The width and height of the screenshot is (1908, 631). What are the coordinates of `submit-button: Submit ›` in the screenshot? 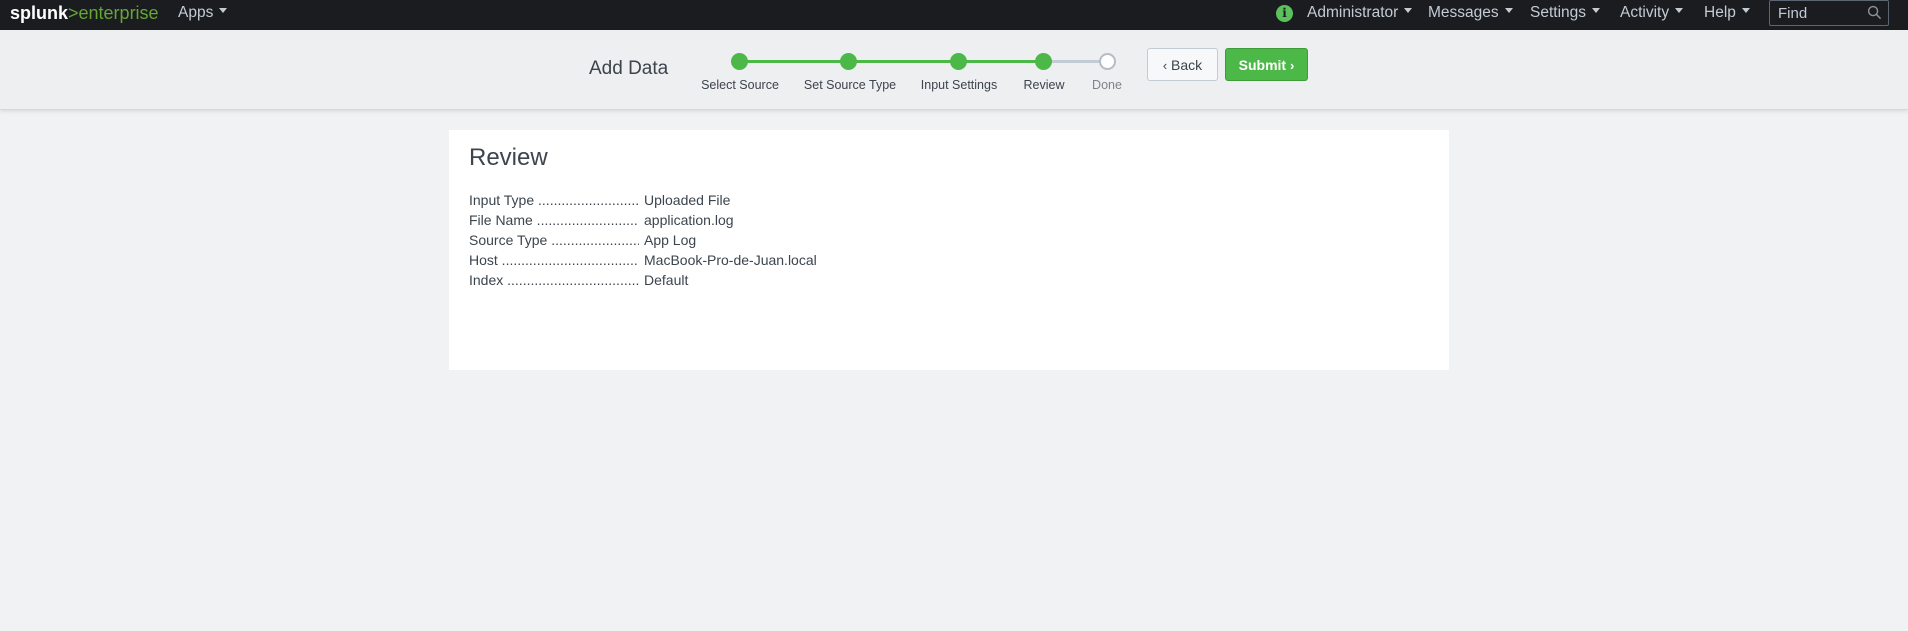 It's located at (1266, 64).